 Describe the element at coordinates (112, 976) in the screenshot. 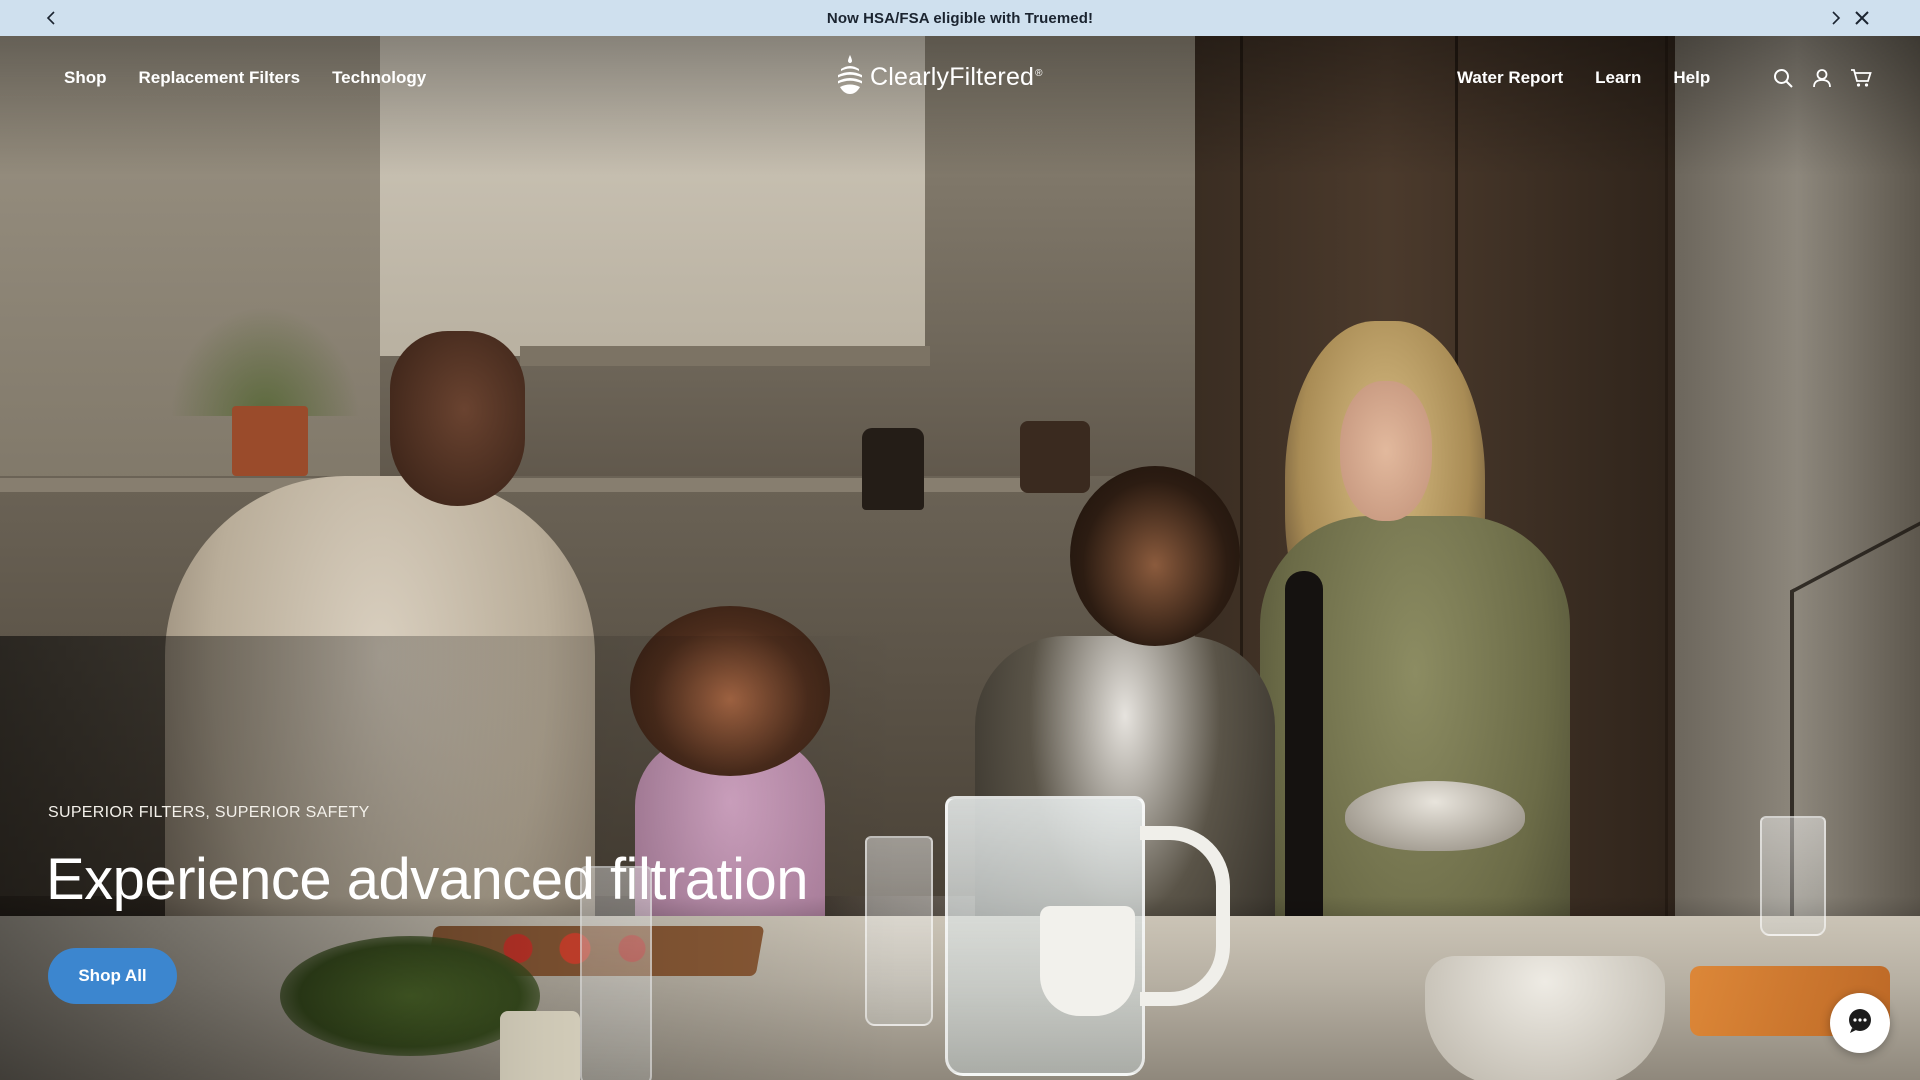

I see `shop-all-button: Shop All` at that location.